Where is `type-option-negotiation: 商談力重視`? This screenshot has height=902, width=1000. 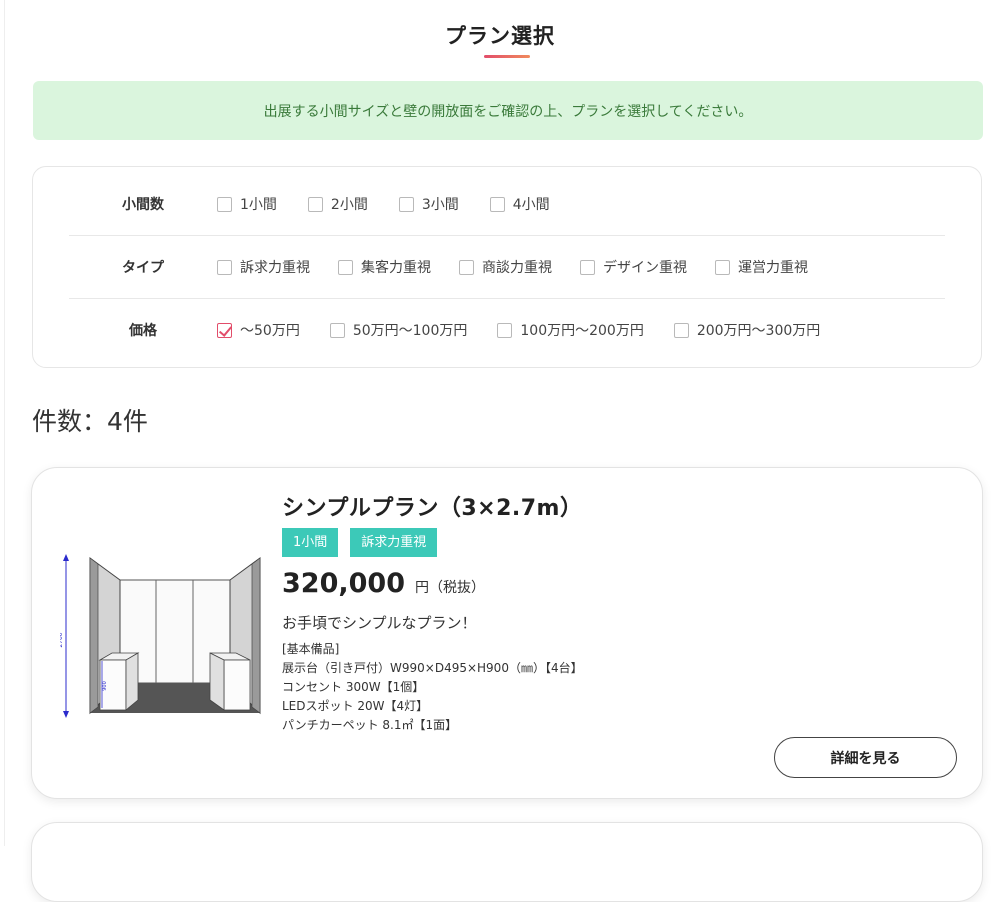
type-option-negotiation: 商談力重視 is located at coordinates (505, 267).